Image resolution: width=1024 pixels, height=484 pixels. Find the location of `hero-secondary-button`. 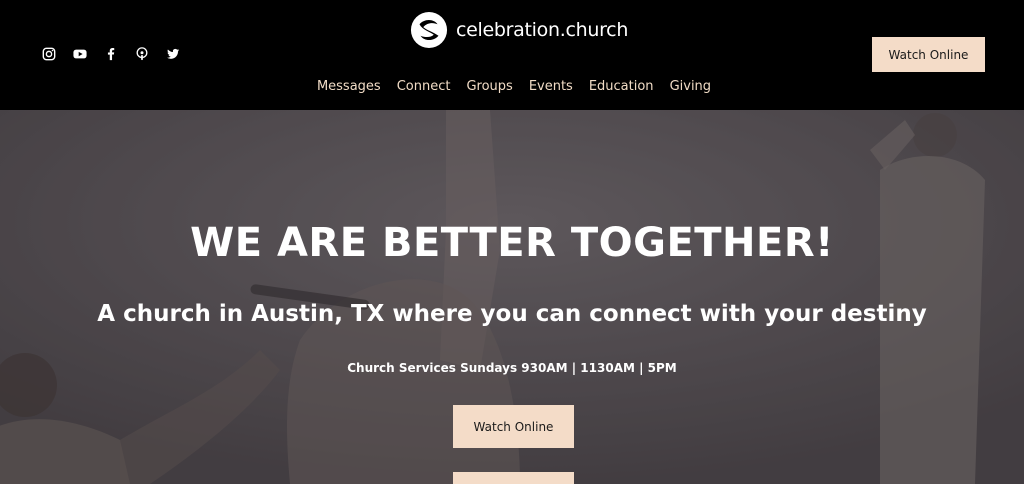

hero-secondary-button is located at coordinates (513, 478).